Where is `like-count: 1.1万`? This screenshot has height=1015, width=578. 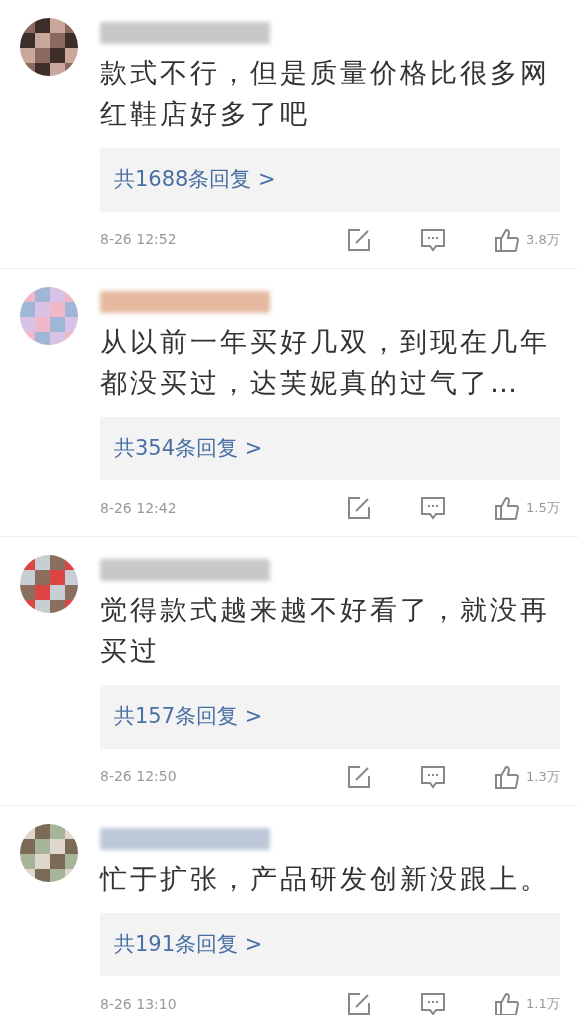
like-count: 1.1万 is located at coordinates (543, 1004).